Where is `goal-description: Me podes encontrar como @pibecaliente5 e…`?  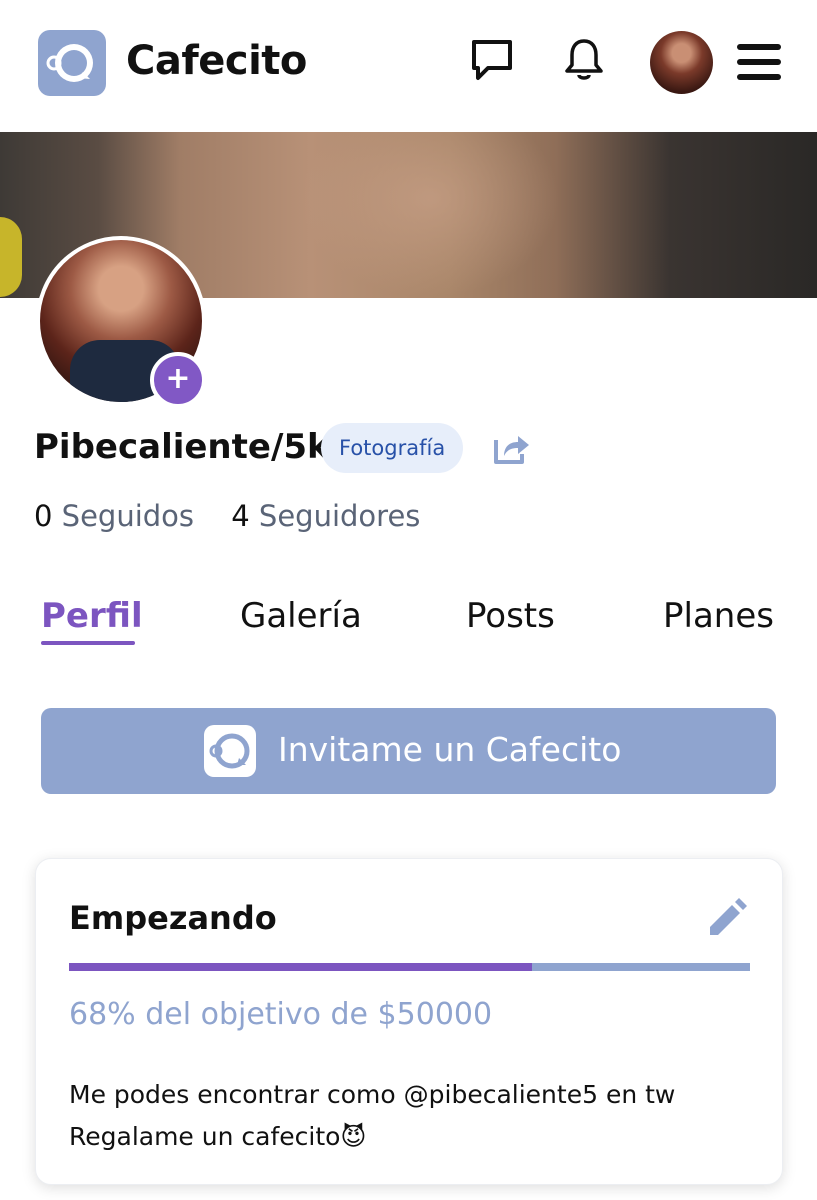 goal-description: Me podes encontrar como @pibecaliente5 e… is located at coordinates (414, 1116).